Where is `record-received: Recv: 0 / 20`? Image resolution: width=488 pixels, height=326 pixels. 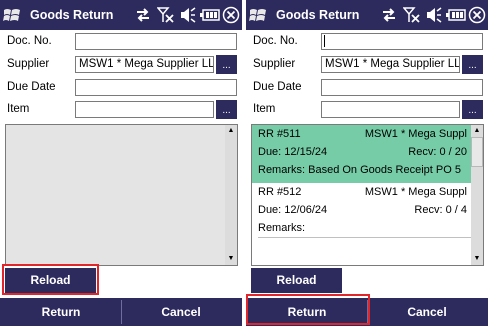 record-received: Recv: 0 / 20 is located at coordinates (437, 152).